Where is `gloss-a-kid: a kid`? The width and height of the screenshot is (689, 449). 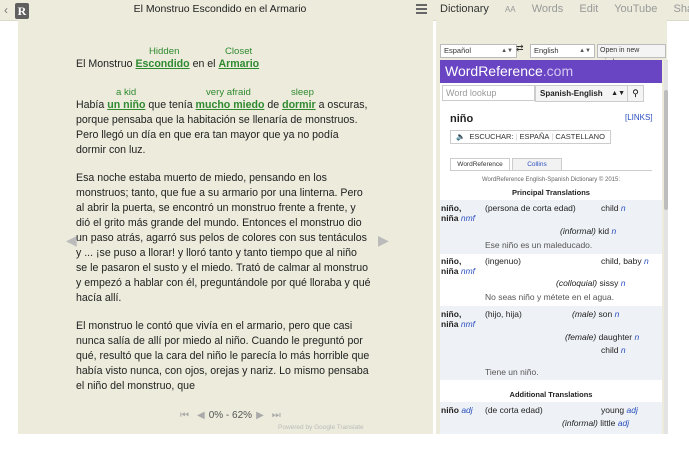 gloss-a-kid: a kid is located at coordinates (126, 92).